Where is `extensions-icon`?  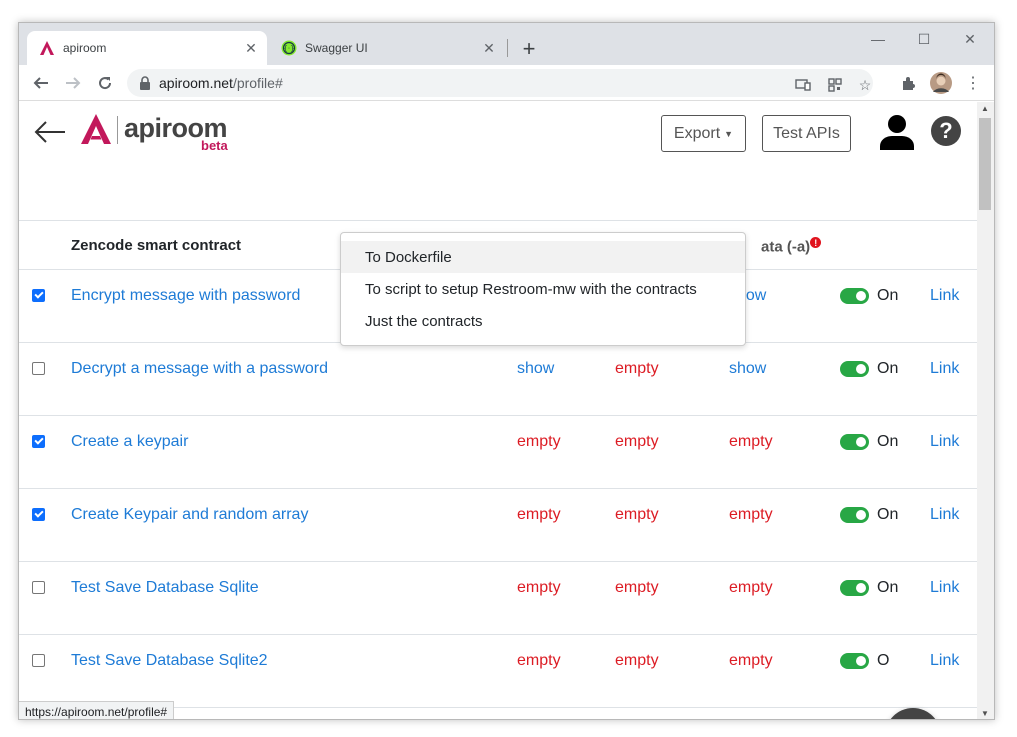
extensions-icon is located at coordinates (909, 83).